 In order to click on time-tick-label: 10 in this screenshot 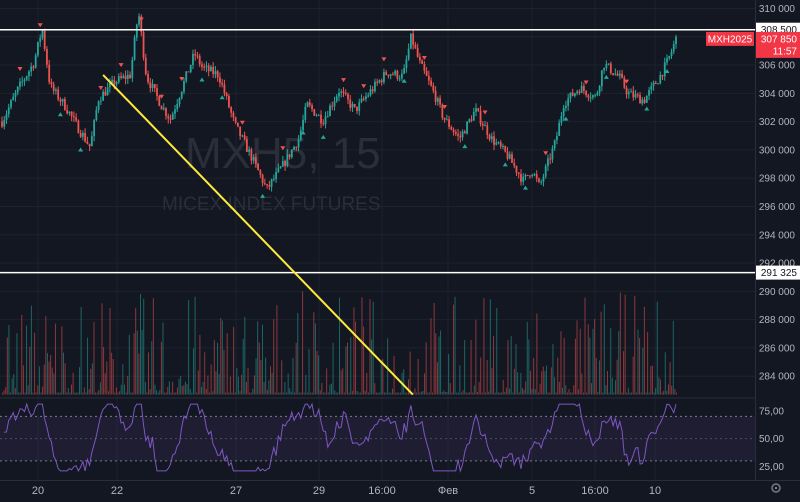, I will do `click(655, 491)`.